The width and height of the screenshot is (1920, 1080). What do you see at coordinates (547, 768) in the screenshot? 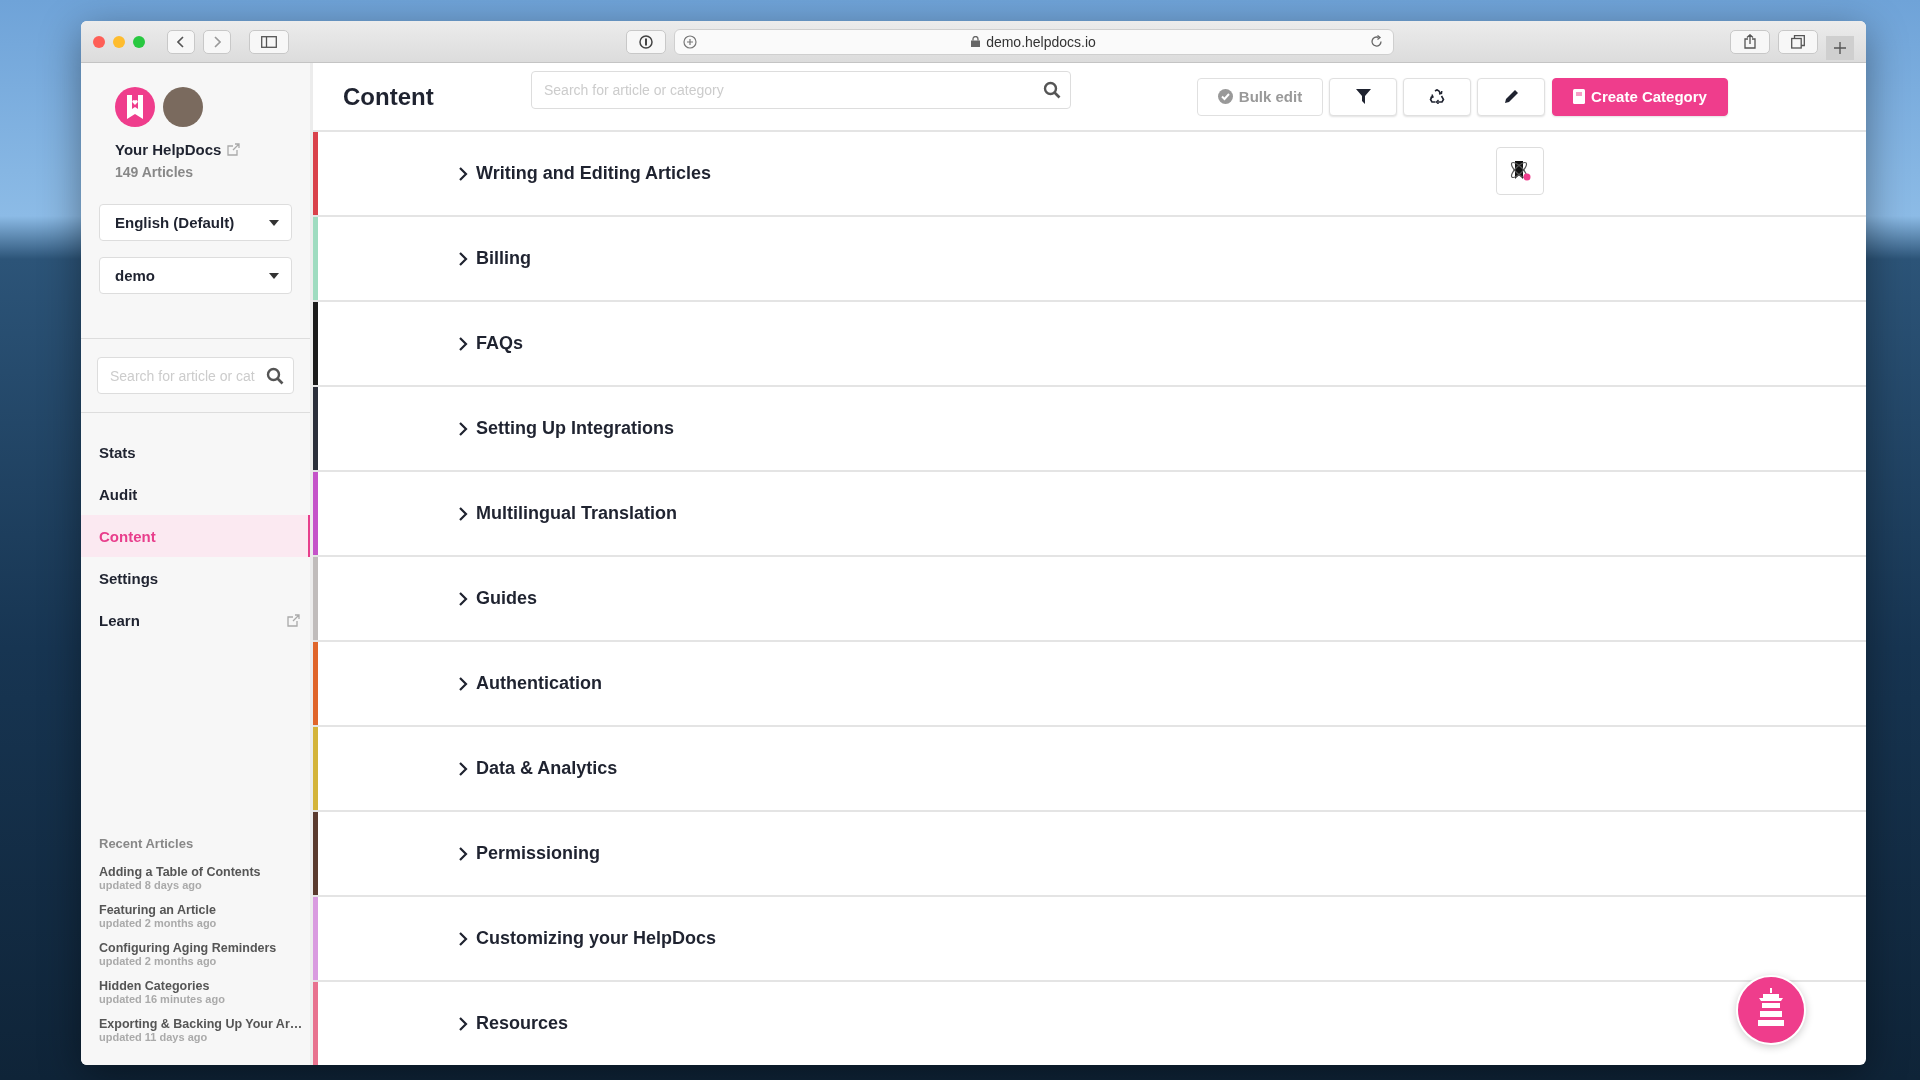
I see `category-name: Data & Analytics` at bounding box center [547, 768].